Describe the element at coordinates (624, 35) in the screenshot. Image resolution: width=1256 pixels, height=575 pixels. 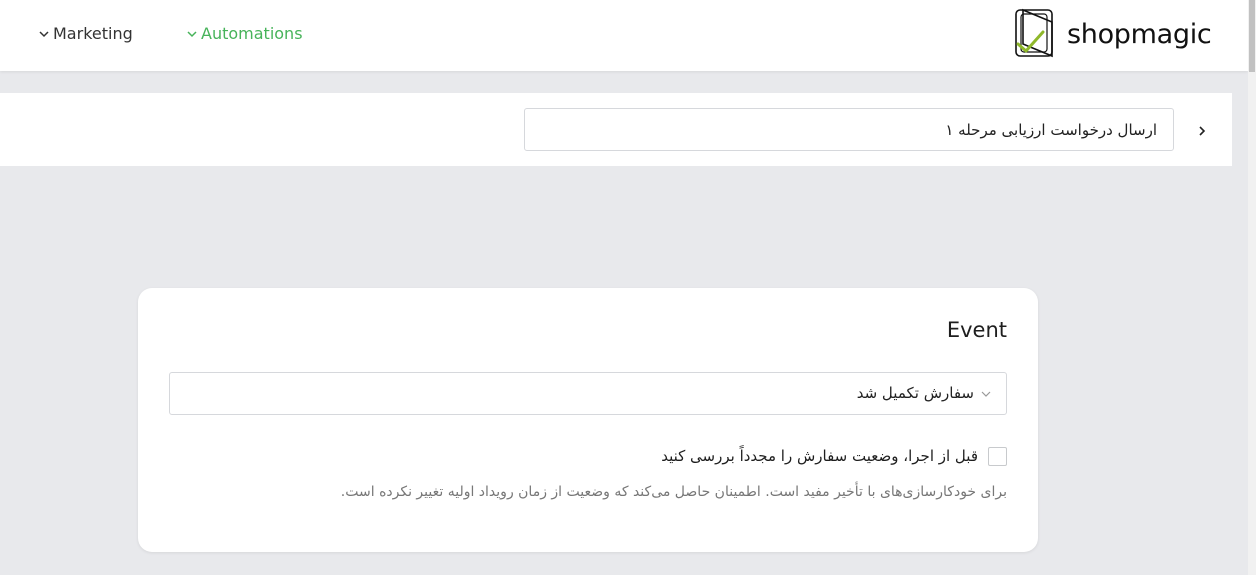
I see `top-navigation-bar: Marketing Automations shopmagic` at that location.